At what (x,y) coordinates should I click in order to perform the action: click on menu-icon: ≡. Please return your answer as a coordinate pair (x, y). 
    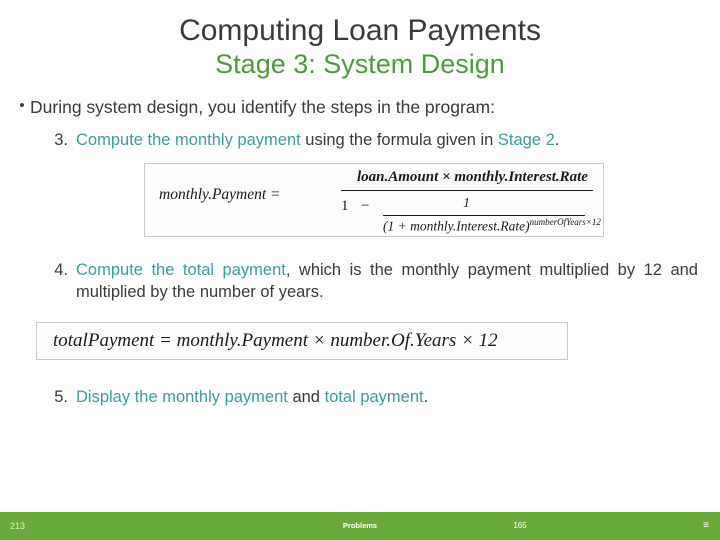
    Looking at the image, I should click on (706, 526).